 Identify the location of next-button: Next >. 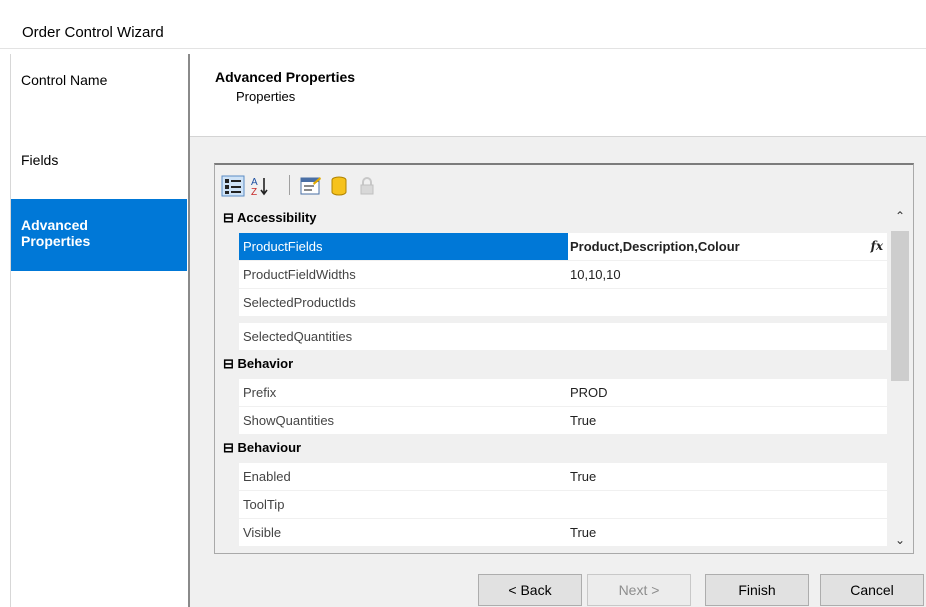
(639, 590).